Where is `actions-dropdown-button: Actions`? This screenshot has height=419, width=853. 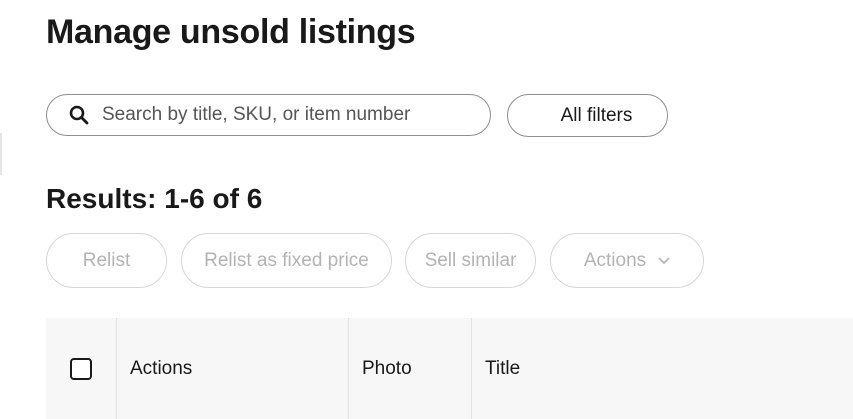
actions-dropdown-button: Actions is located at coordinates (627, 260).